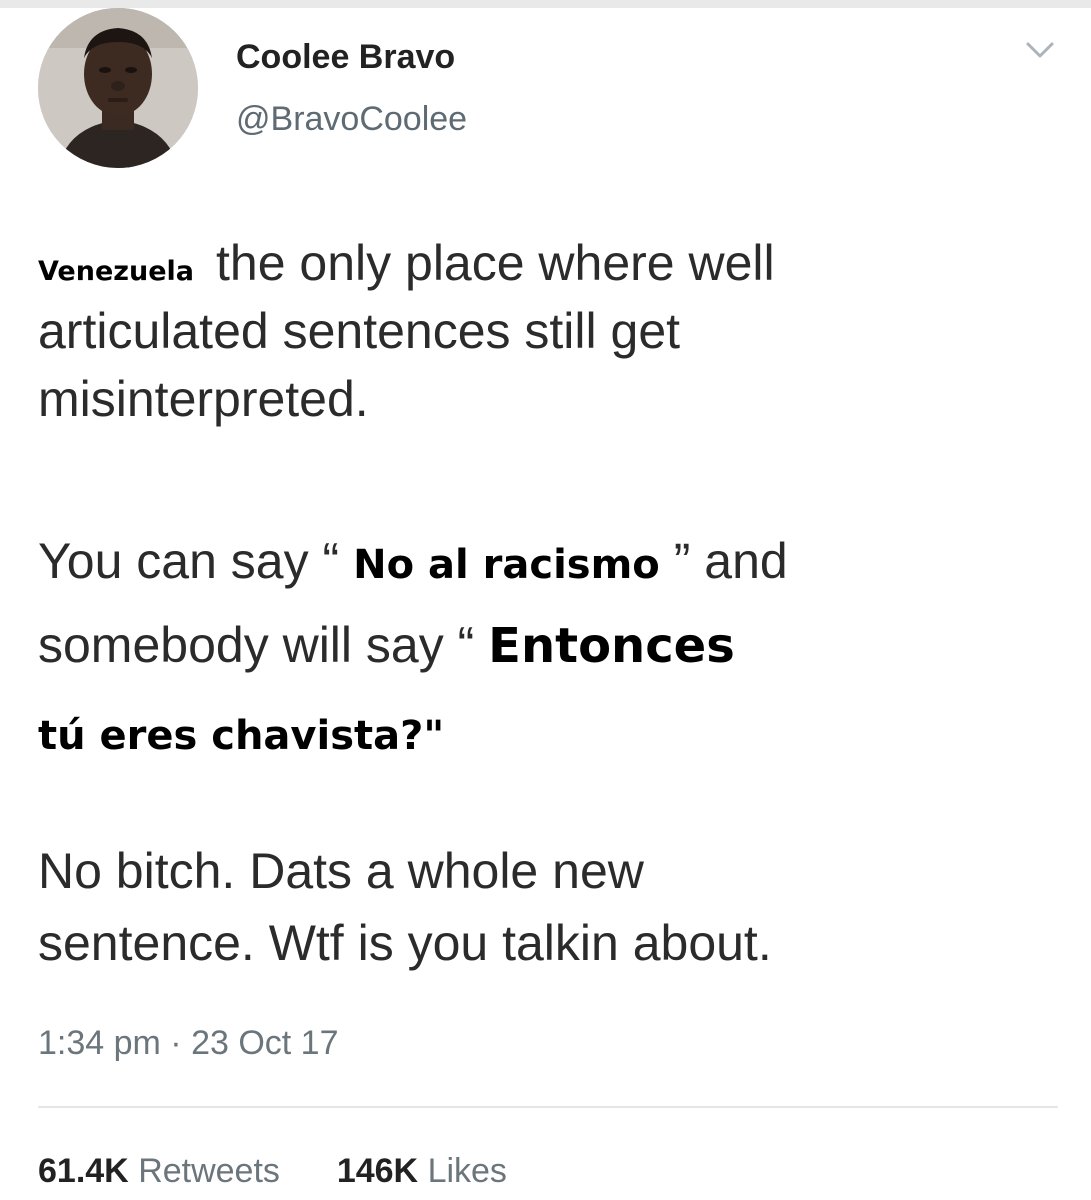  Describe the element at coordinates (241, 736) in the screenshot. I see `overlay-text-chavista: tú eres chavista?"` at that location.